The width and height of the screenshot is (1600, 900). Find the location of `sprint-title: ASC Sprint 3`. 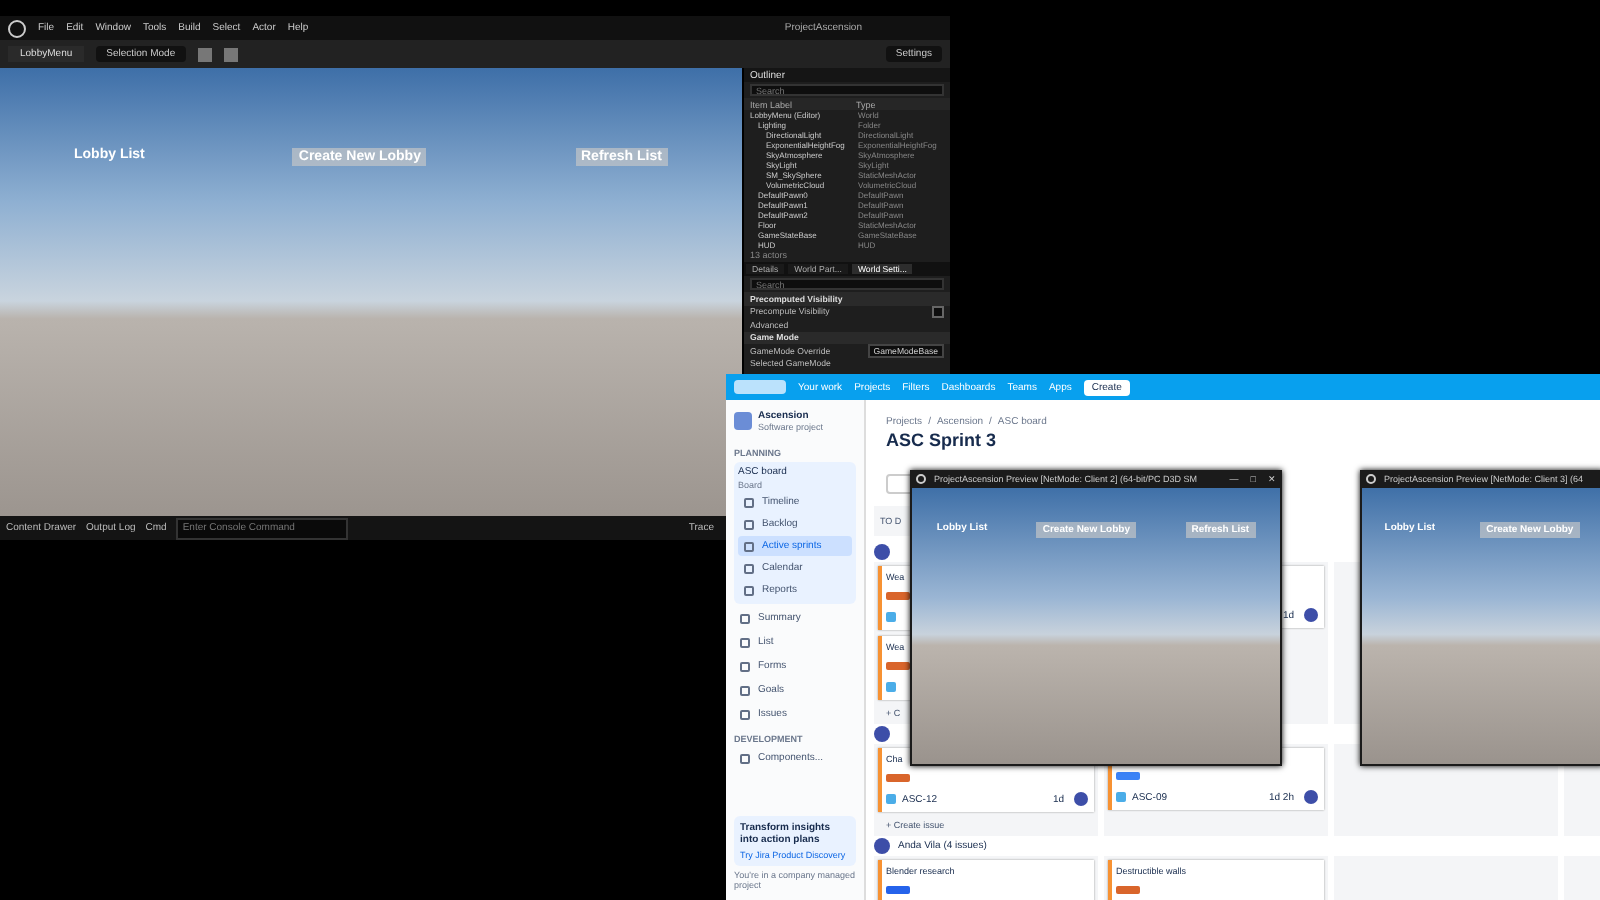

sprint-title: ASC Sprint 3 is located at coordinates (941, 442).